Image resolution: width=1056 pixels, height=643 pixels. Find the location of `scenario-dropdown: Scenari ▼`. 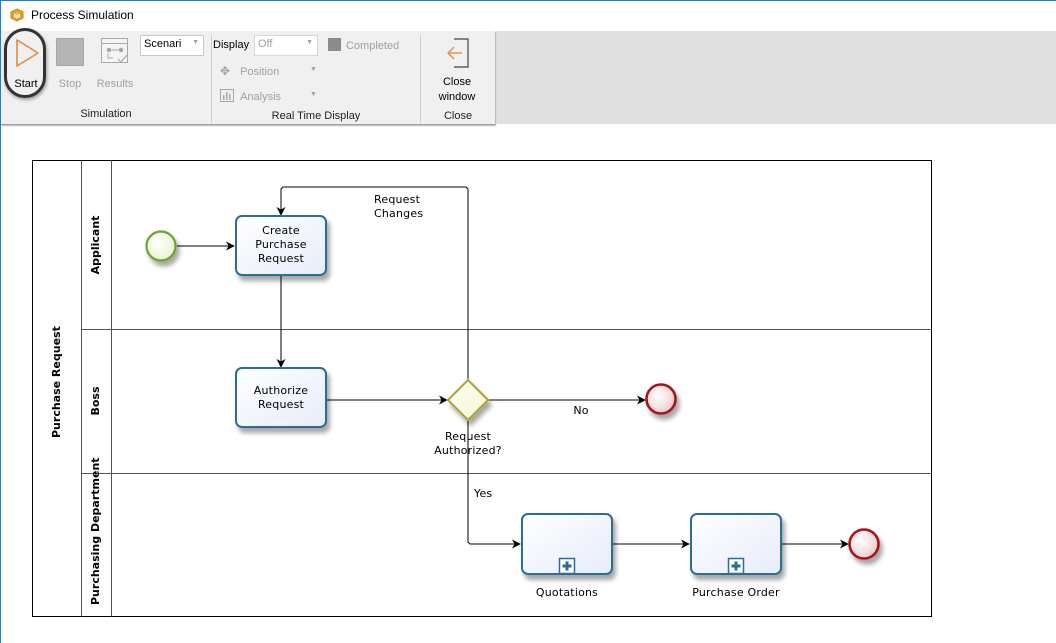

scenario-dropdown: Scenari ▼ is located at coordinates (172, 45).